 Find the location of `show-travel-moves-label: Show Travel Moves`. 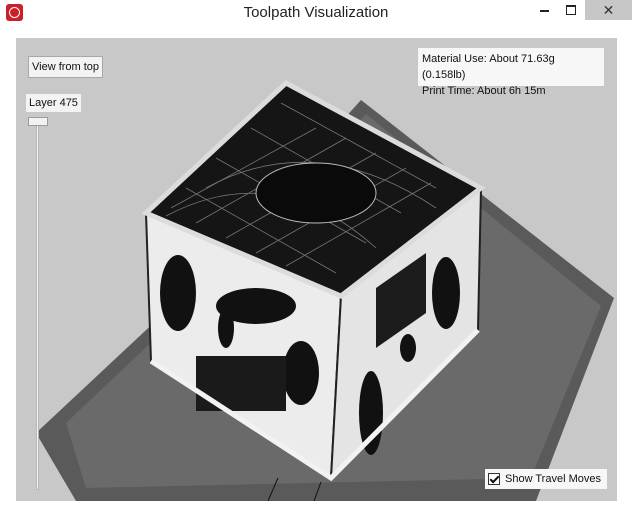

show-travel-moves-label: Show Travel Moves is located at coordinates (553, 479).